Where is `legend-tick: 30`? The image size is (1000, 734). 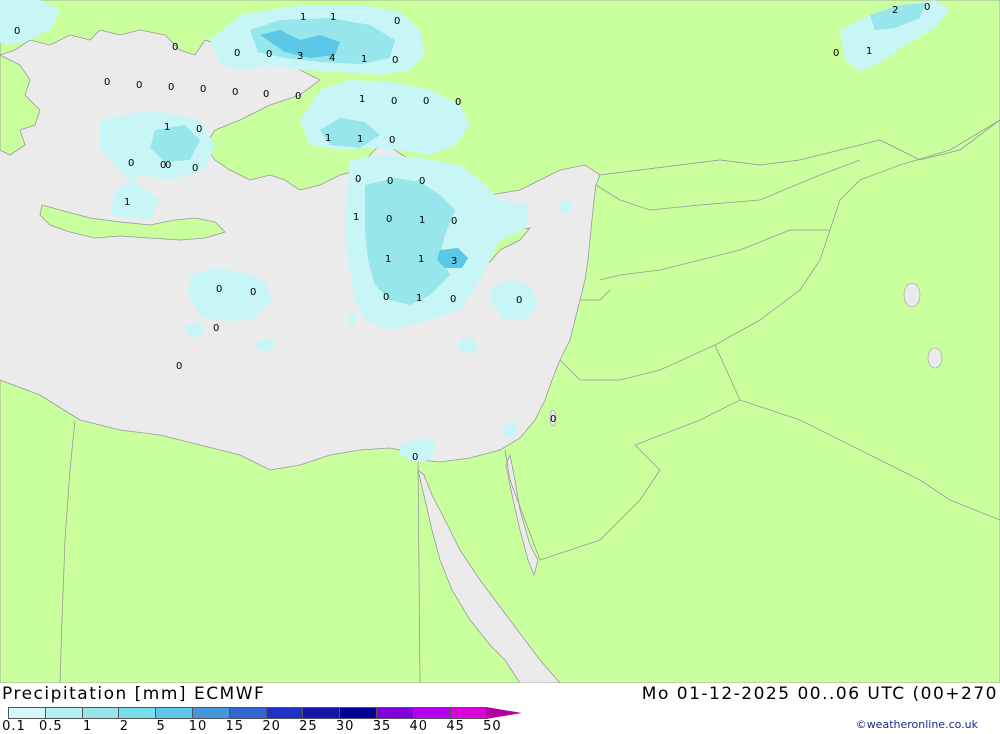
legend-tick: 30 is located at coordinates (345, 726).